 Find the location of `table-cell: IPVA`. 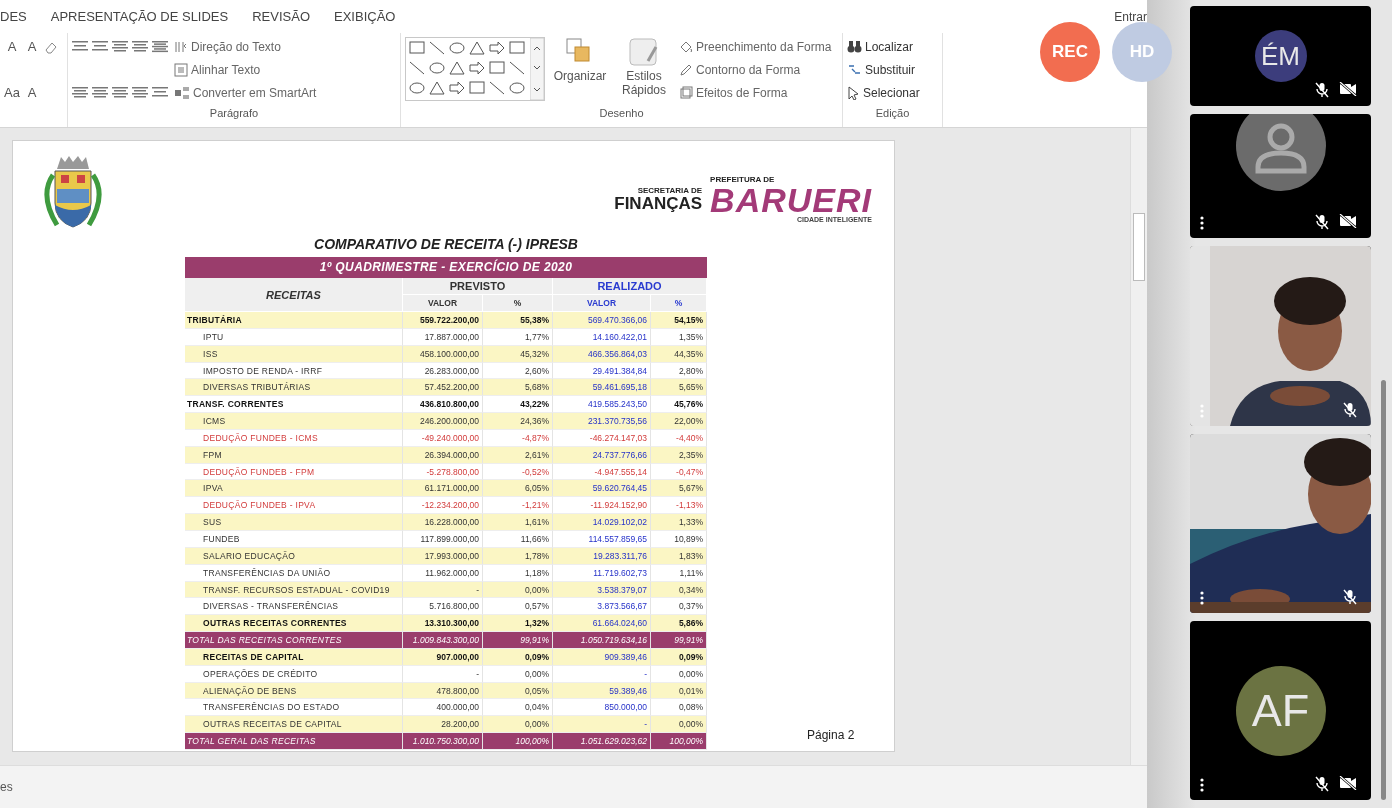

table-cell: IPVA is located at coordinates (294, 489).